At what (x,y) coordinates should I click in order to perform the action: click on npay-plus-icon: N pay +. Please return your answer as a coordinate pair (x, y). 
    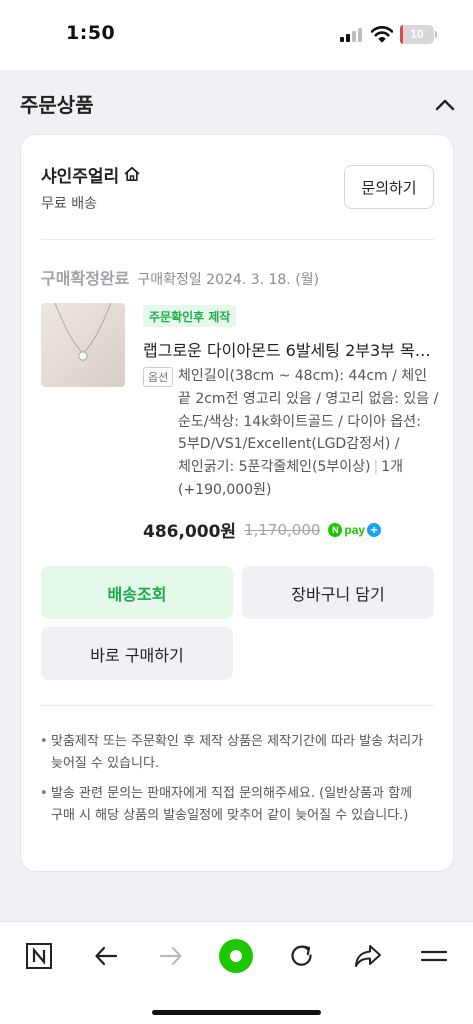
    Looking at the image, I should click on (355, 530).